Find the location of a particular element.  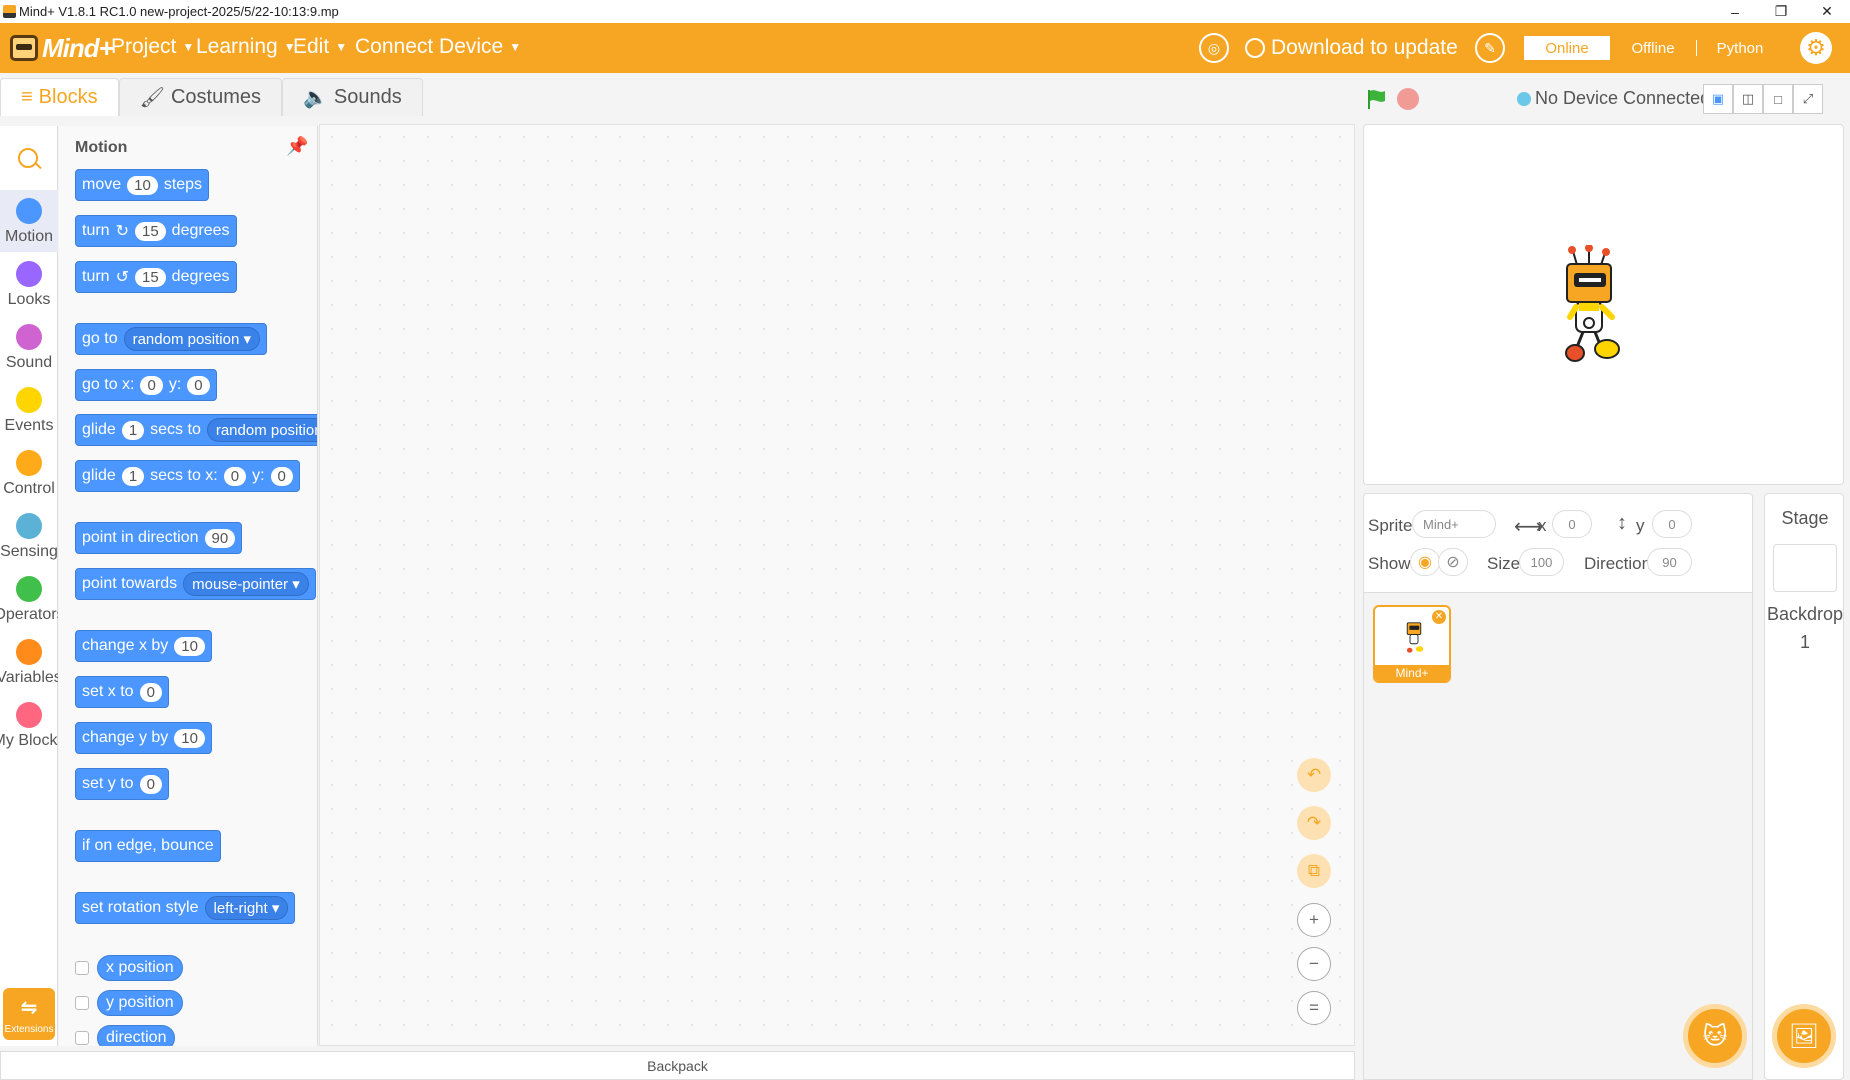

category-variables: Variables is located at coordinates (29, 662).